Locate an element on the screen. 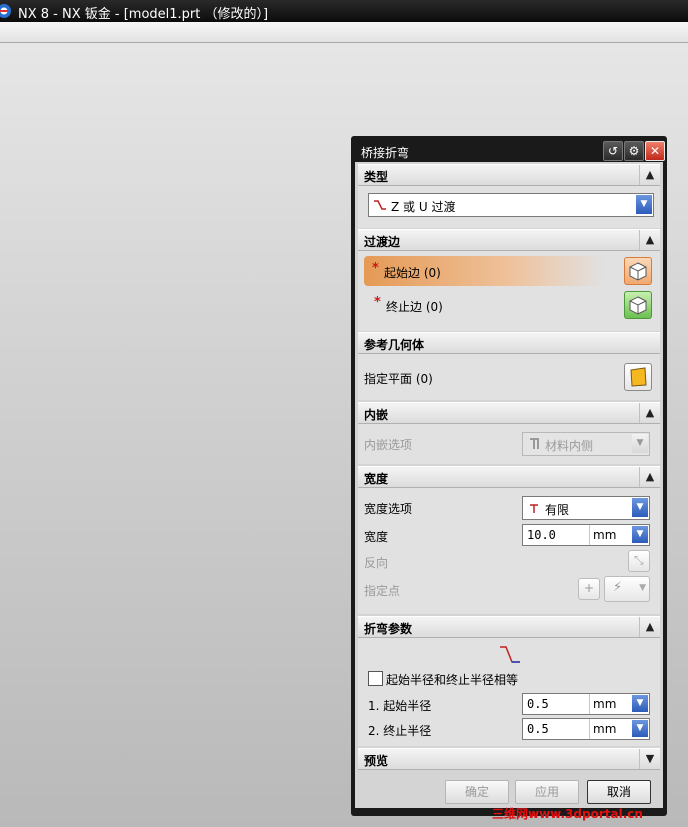 Image resolution: width=688 pixels, height=827 pixels. section-inset-body: 内嵌选项 材料内侧 ▼ is located at coordinates (509, 444).